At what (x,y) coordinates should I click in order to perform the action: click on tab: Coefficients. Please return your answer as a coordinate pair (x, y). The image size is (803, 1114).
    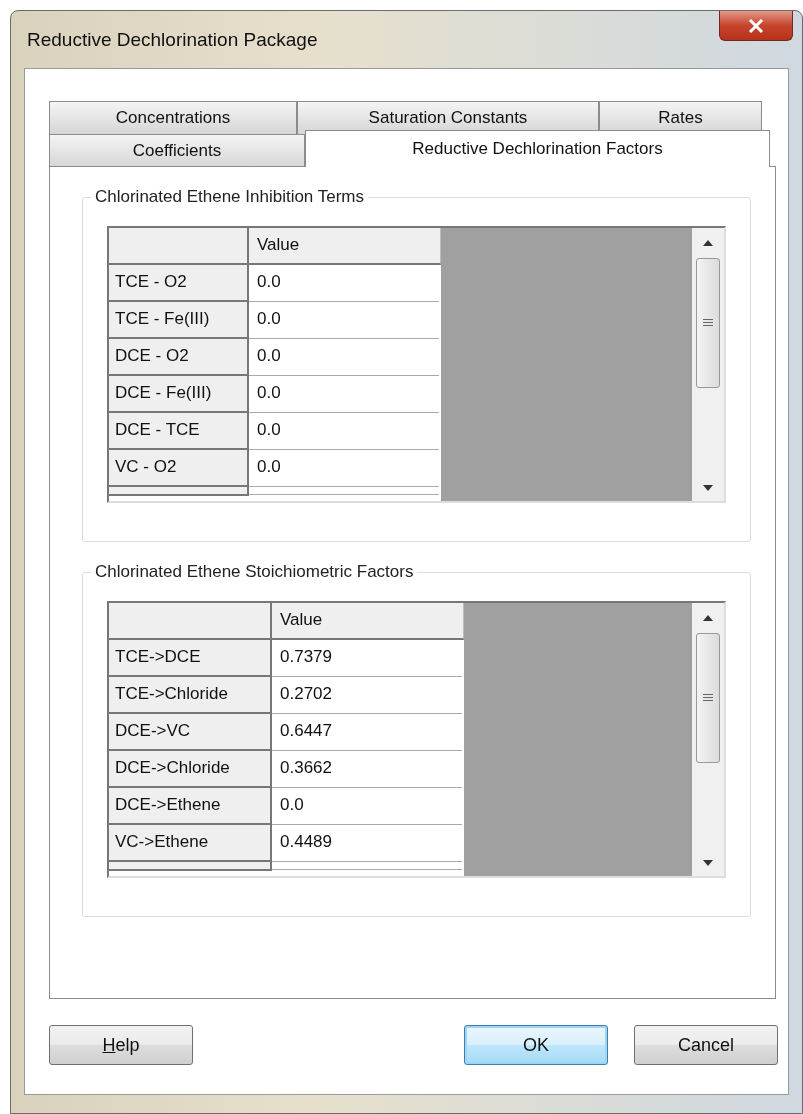
    Looking at the image, I should click on (177, 150).